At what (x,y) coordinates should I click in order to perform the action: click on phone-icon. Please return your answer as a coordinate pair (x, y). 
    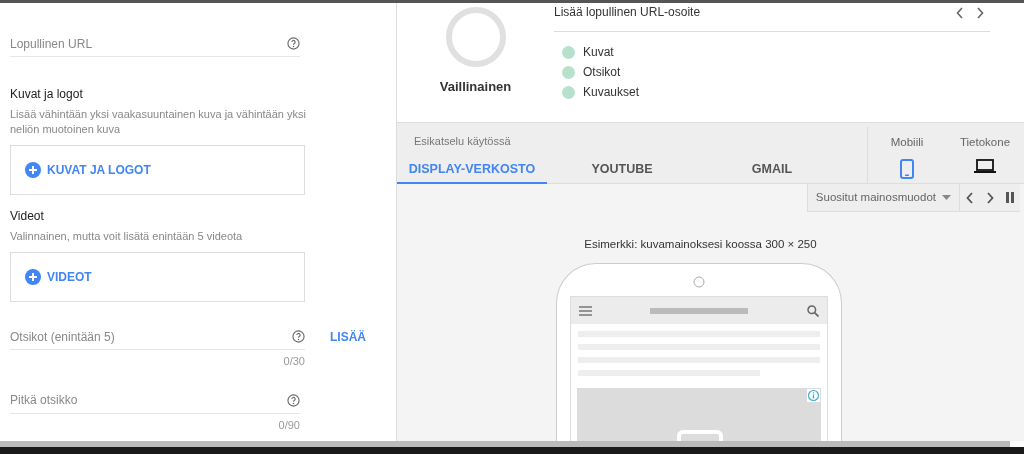
    Looking at the image, I should click on (907, 169).